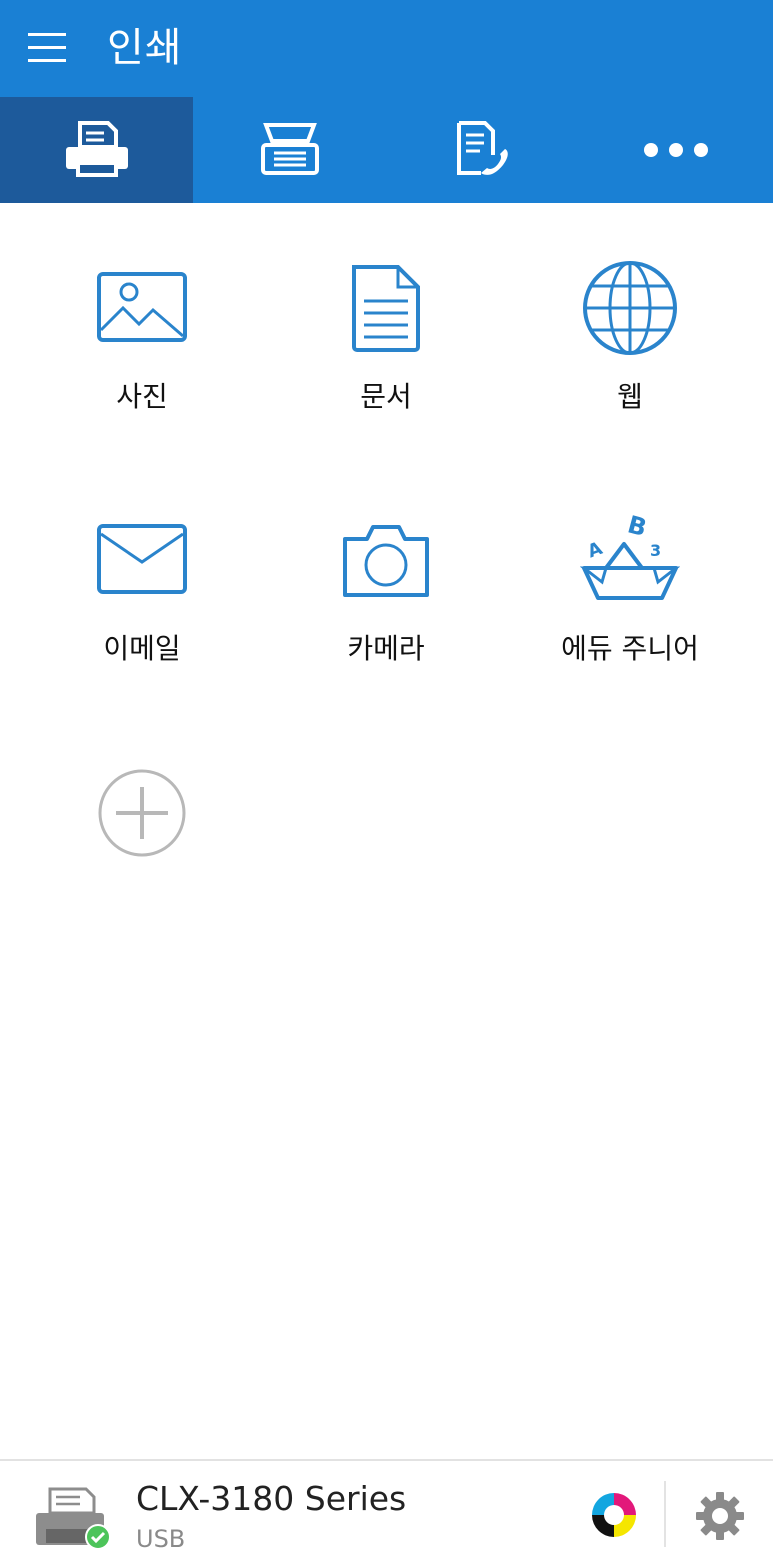 The width and height of the screenshot is (773, 1567). What do you see at coordinates (630, 396) in the screenshot?
I see `grid-item-label: 웹` at bounding box center [630, 396].